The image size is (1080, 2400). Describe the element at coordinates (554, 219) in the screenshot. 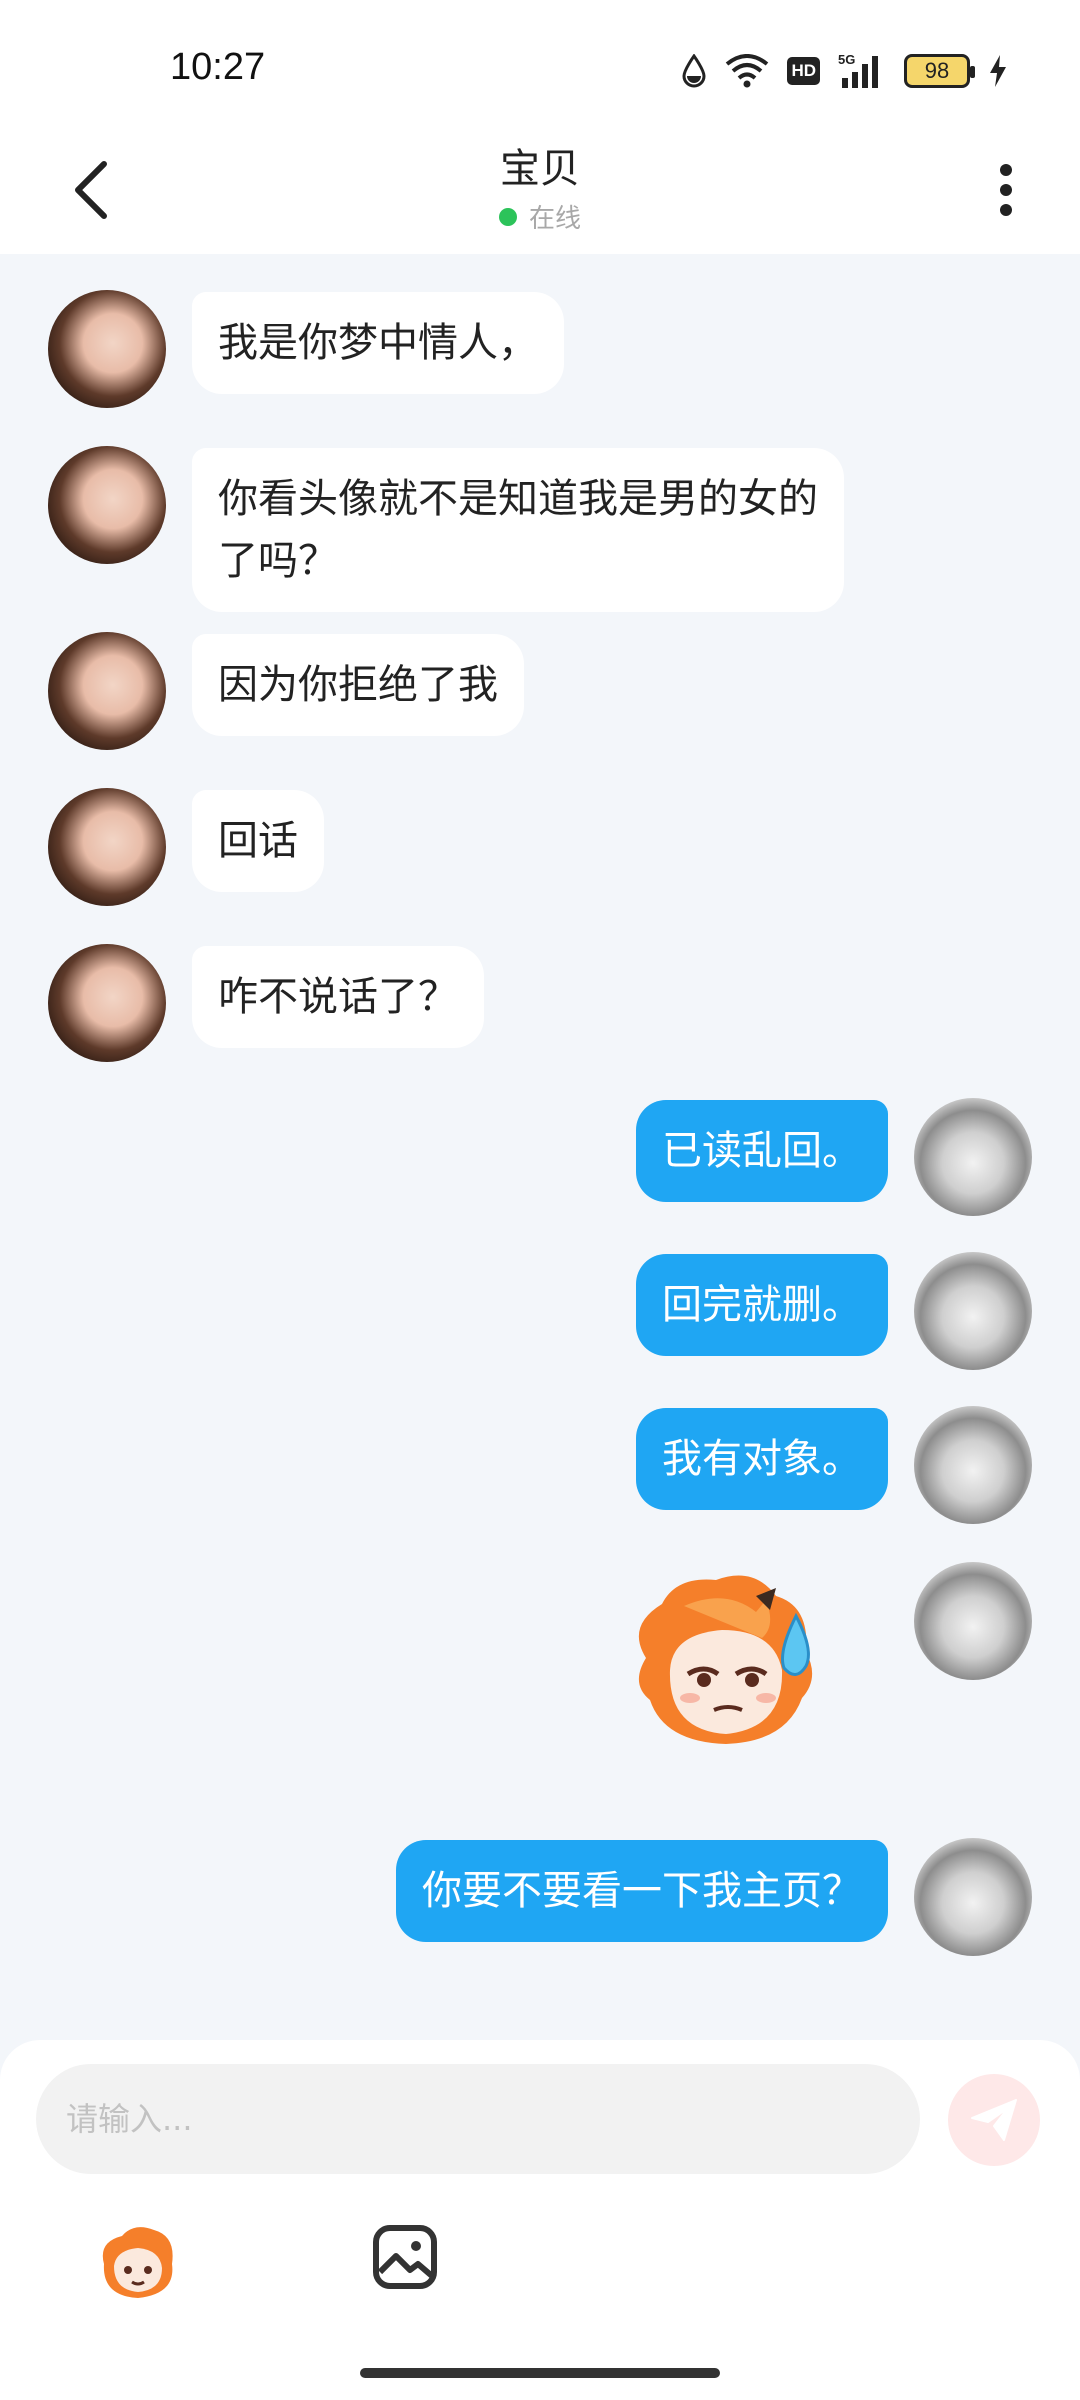

I see `online-status-label: 在线` at that location.